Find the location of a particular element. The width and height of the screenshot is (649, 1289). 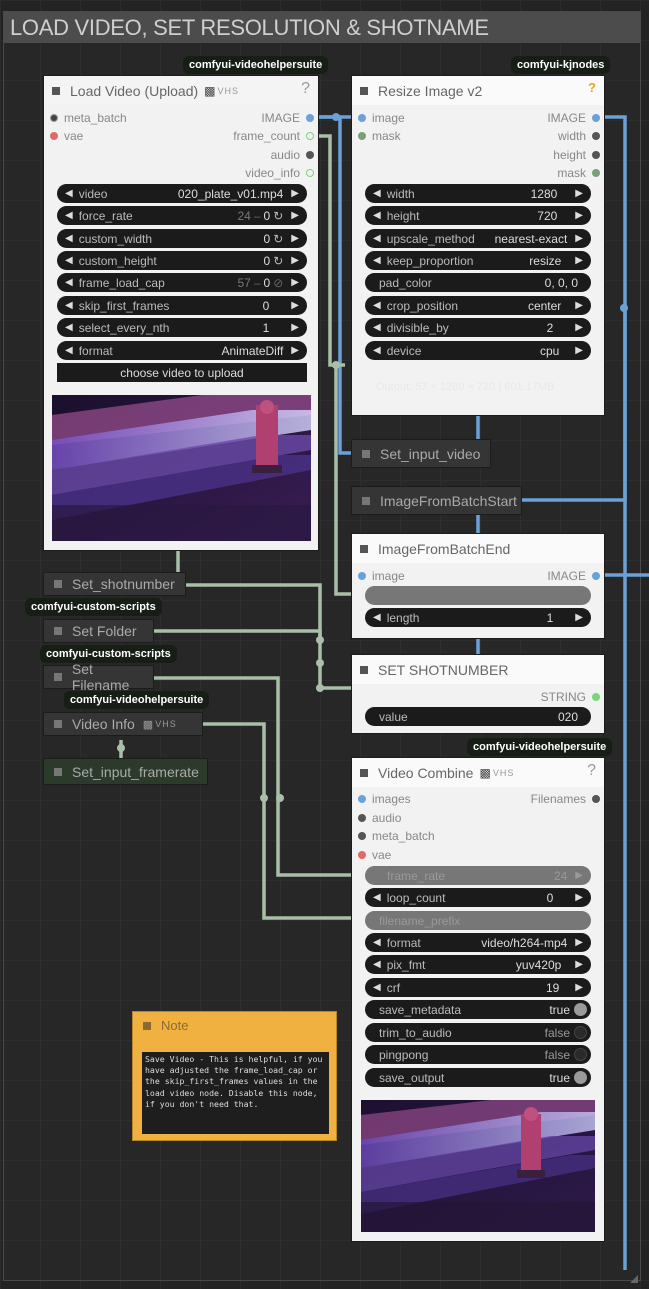

widget-divisible-by: ◀ divisible_by 2 ▶ is located at coordinates (478, 327).